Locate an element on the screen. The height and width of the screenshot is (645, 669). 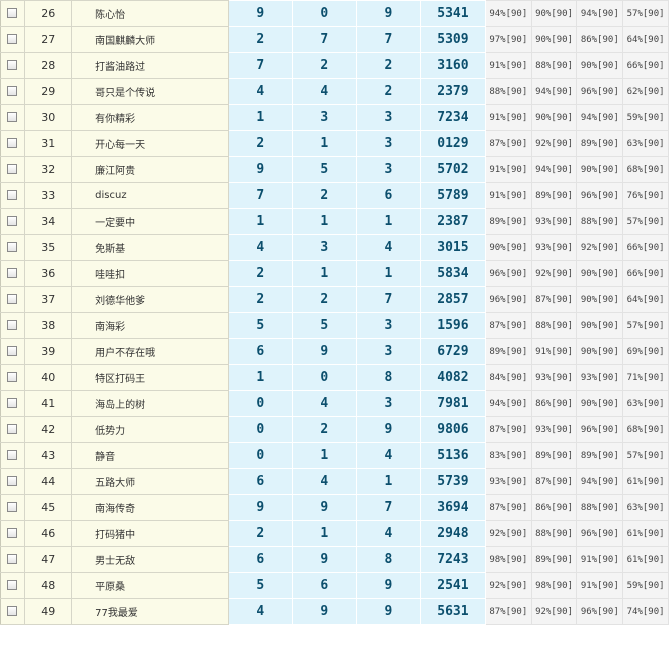
digit-c: 2 is located at coordinates (388, 65).